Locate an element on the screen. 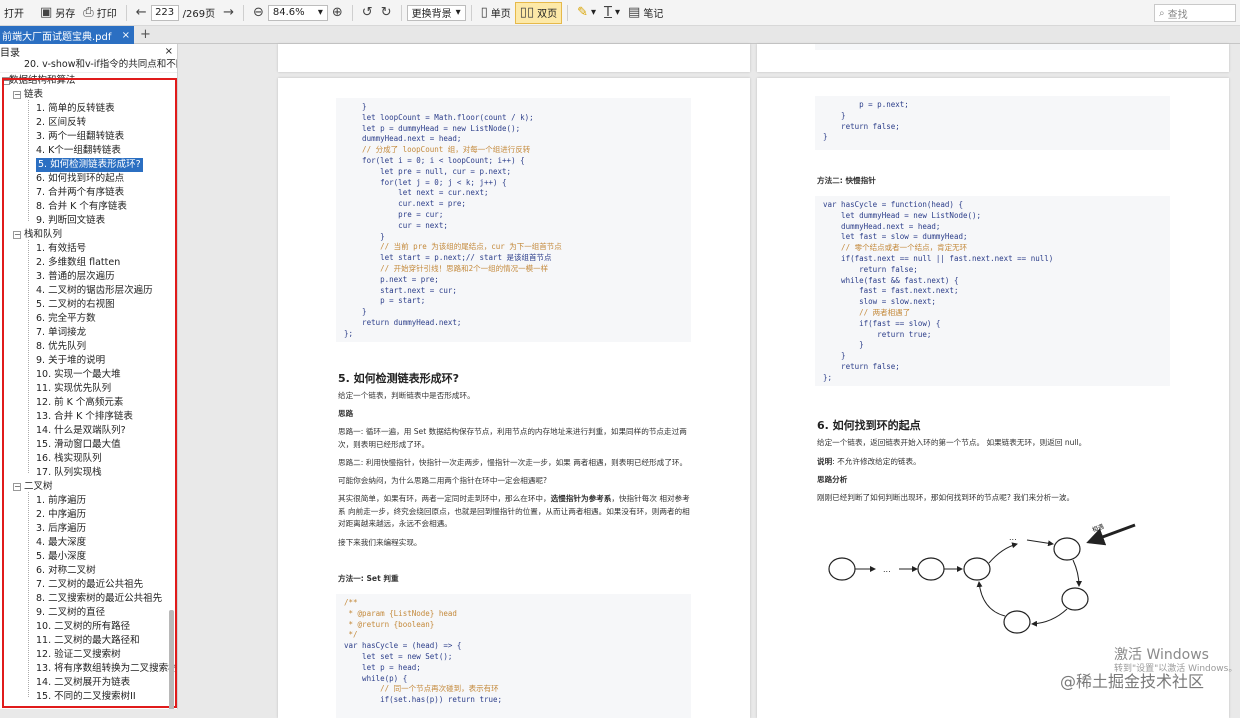 This screenshot has width=1240, height=718. highlight-button: ✎ ▾ is located at coordinates (586, 13).